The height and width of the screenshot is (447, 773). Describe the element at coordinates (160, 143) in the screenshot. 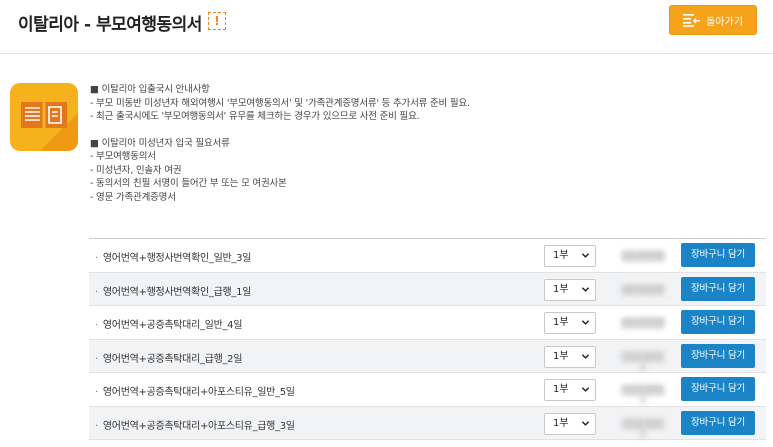

I see `required-docs-heading: ■ 이탈리아 미성년자 입국 필요서류` at that location.